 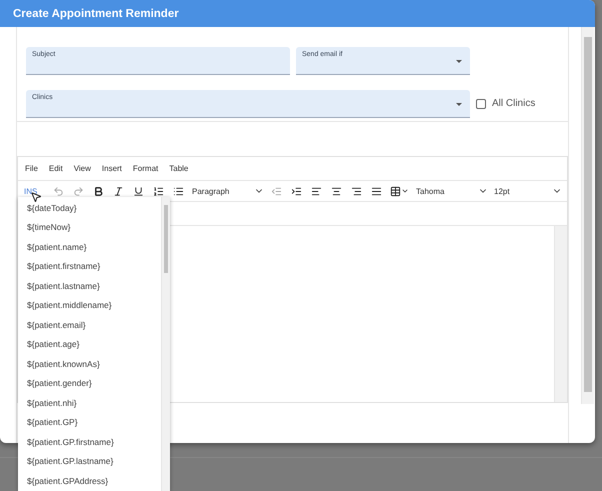 I want to click on menu-item: ${patient.knownAs}, so click(x=89, y=364).